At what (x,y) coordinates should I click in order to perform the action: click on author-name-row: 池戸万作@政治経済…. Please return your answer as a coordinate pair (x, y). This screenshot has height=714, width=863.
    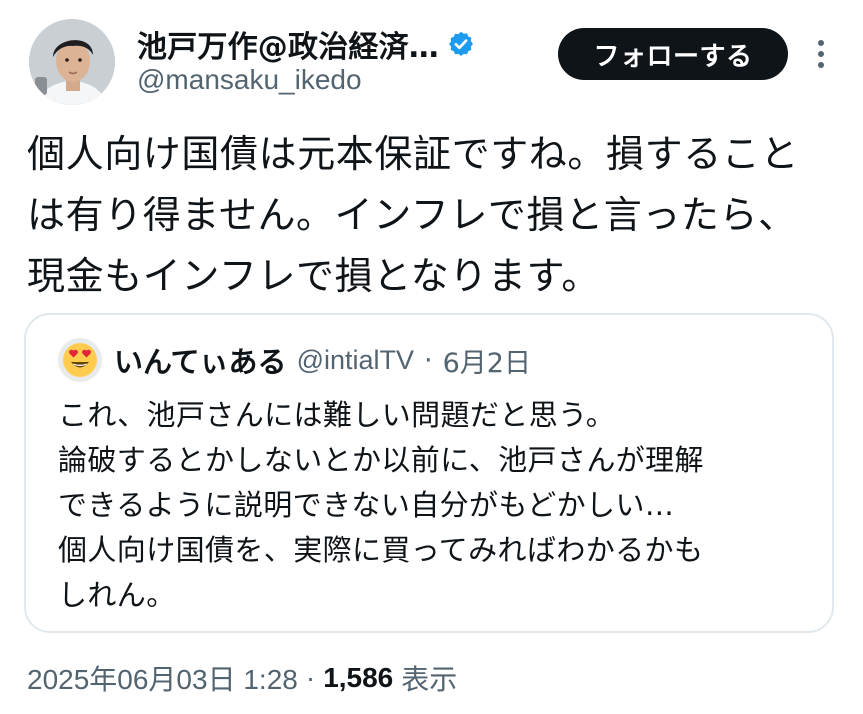
    Looking at the image, I should click on (306, 44).